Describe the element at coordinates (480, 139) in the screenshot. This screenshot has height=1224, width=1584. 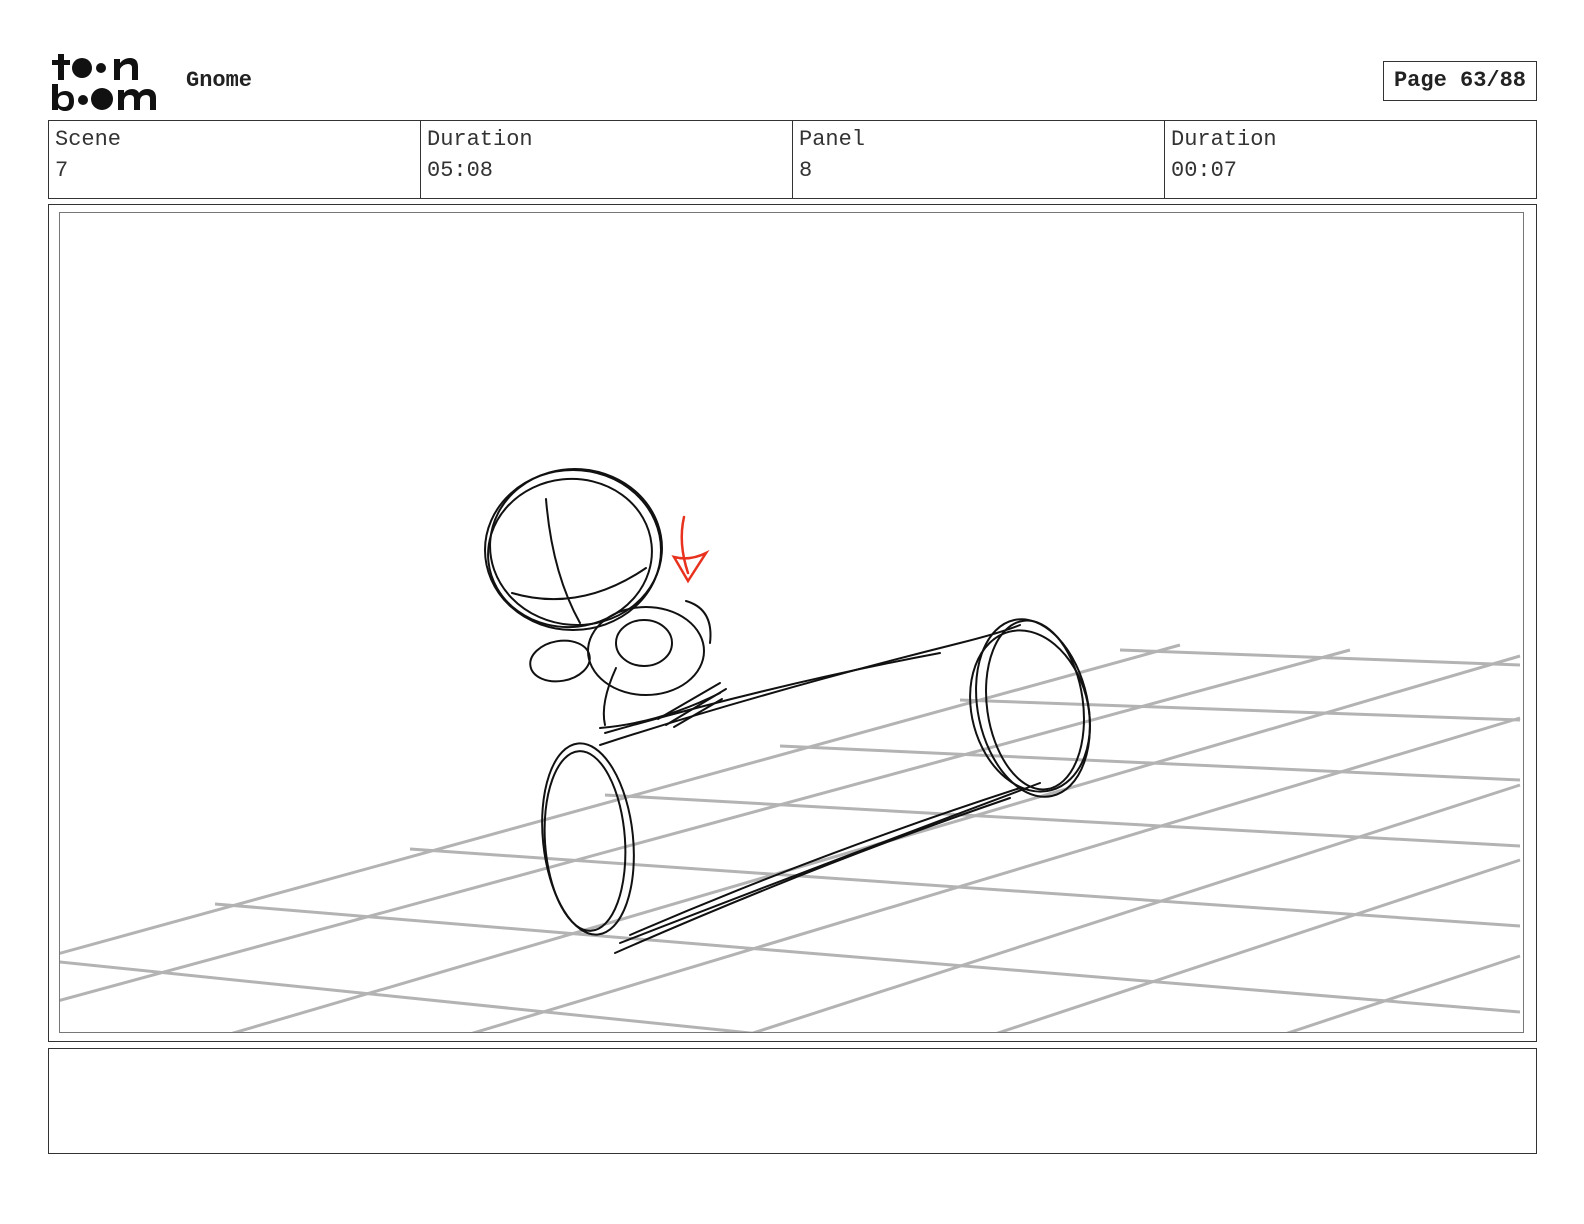
I see `scene-duration-label: Duration` at that location.